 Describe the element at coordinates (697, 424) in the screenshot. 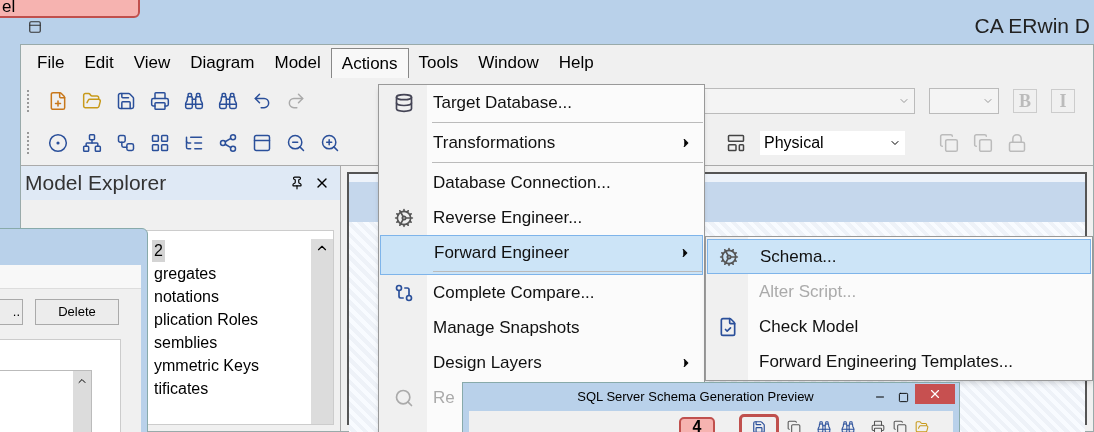

I see `callout: 4` at that location.